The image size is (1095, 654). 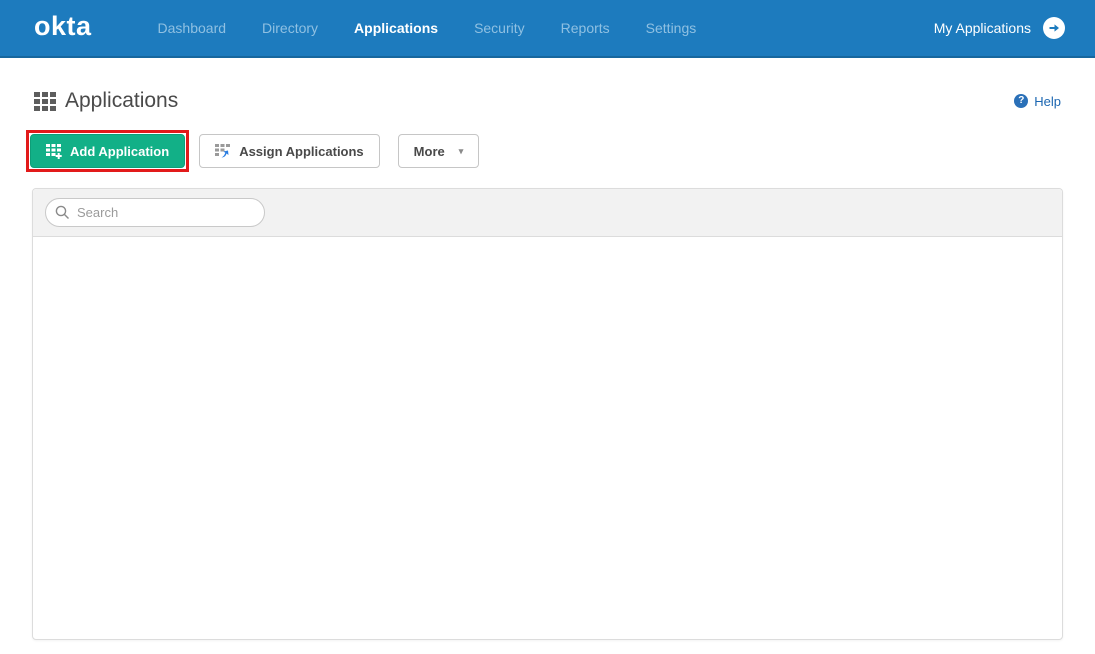 I want to click on nav-item-dashboard: Dashboard, so click(x=192, y=28).